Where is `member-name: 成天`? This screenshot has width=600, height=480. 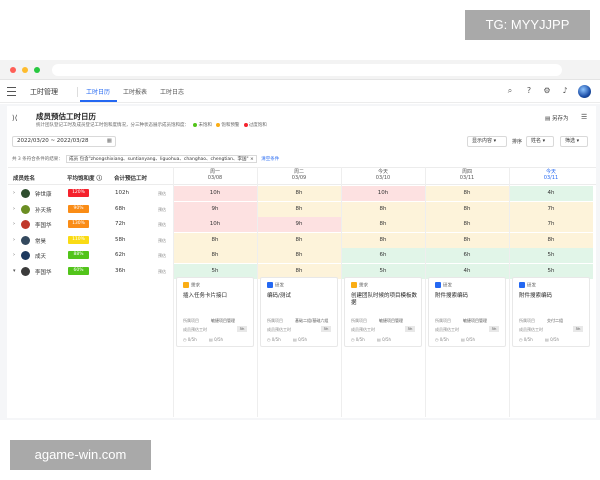
member-name: 成天 is located at coordinates (40, 256).